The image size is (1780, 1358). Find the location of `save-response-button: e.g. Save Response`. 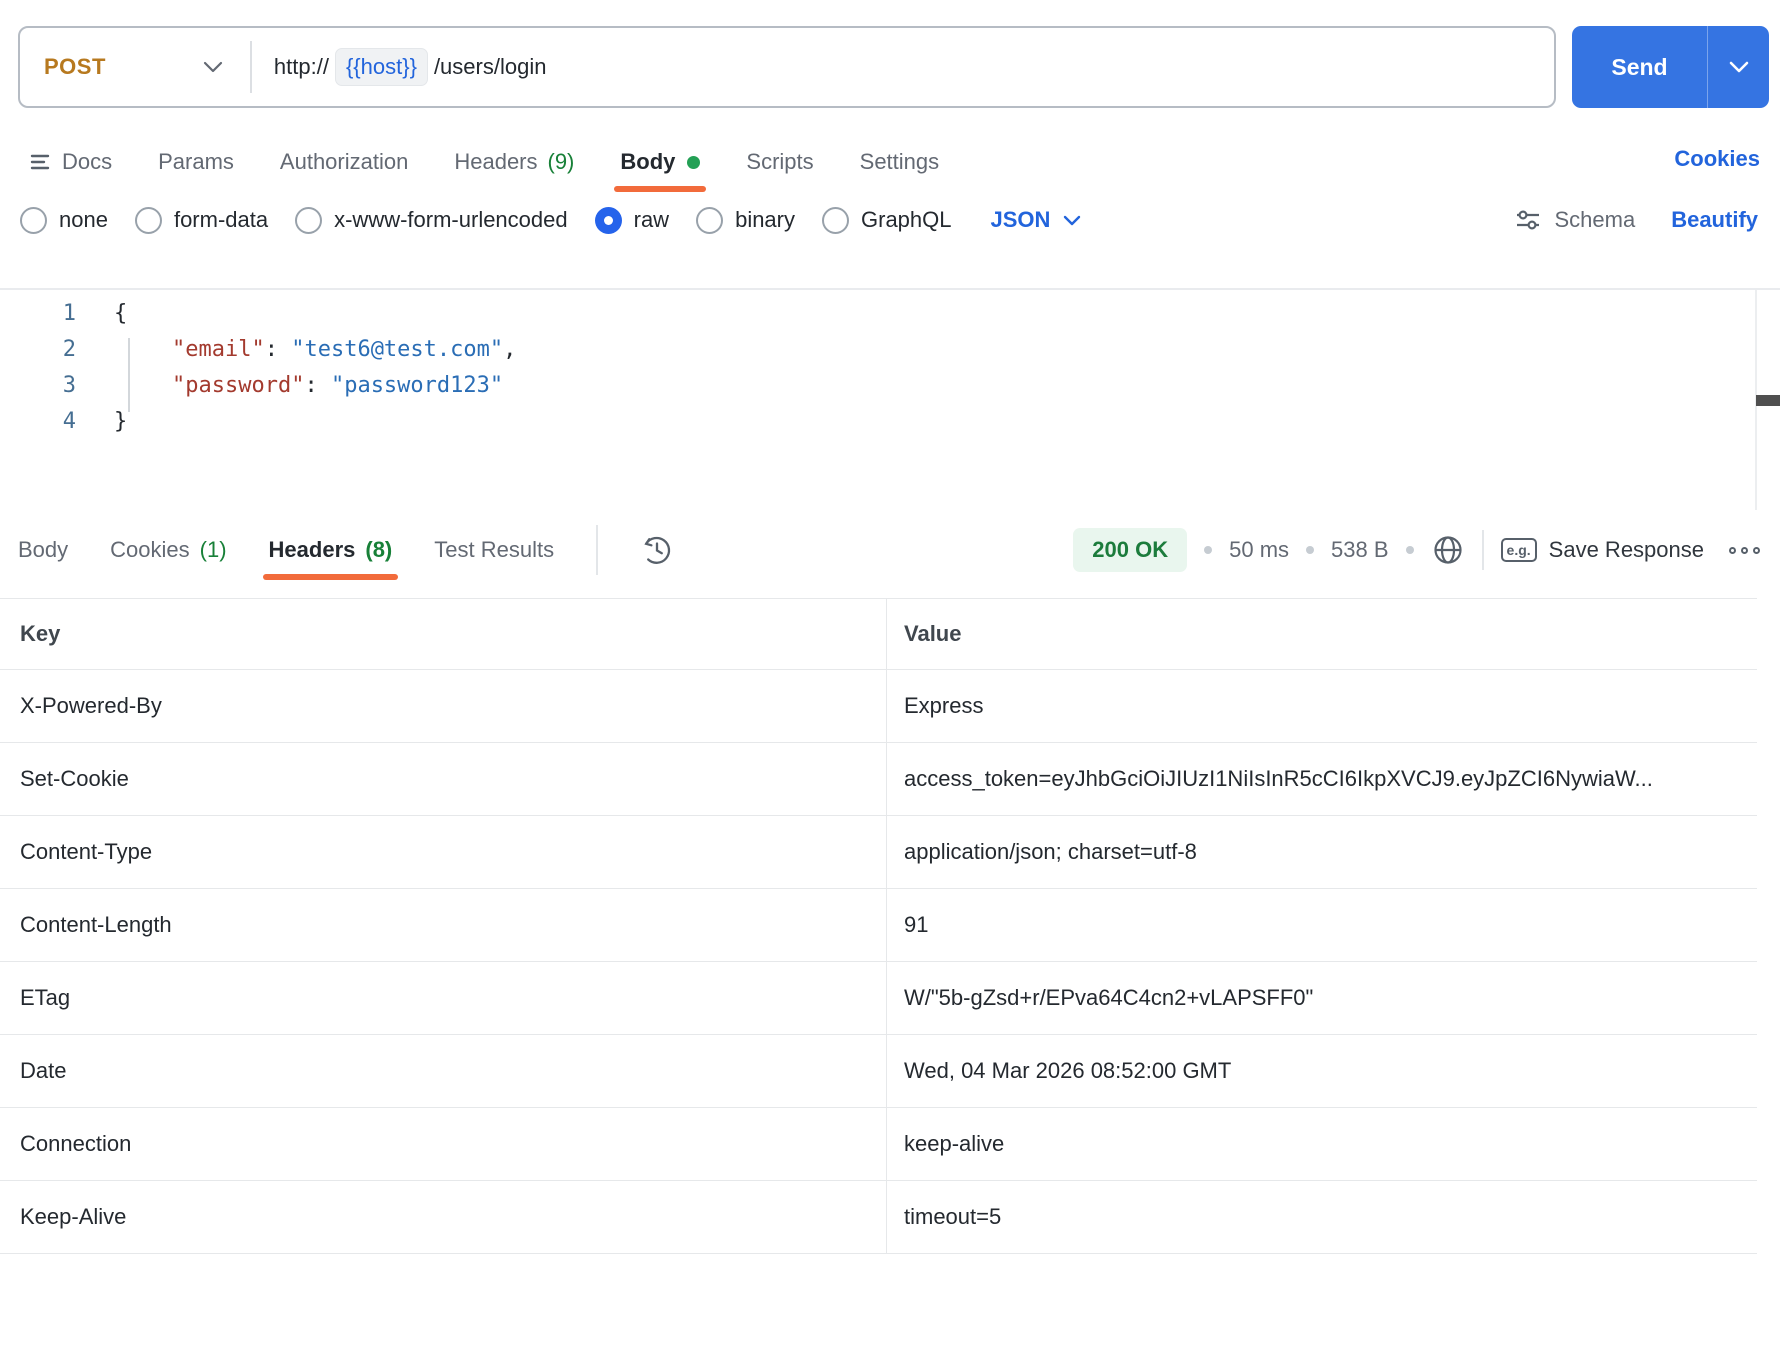

save-response-button: e.g. Save Response is located at coordinates (1602, 550).